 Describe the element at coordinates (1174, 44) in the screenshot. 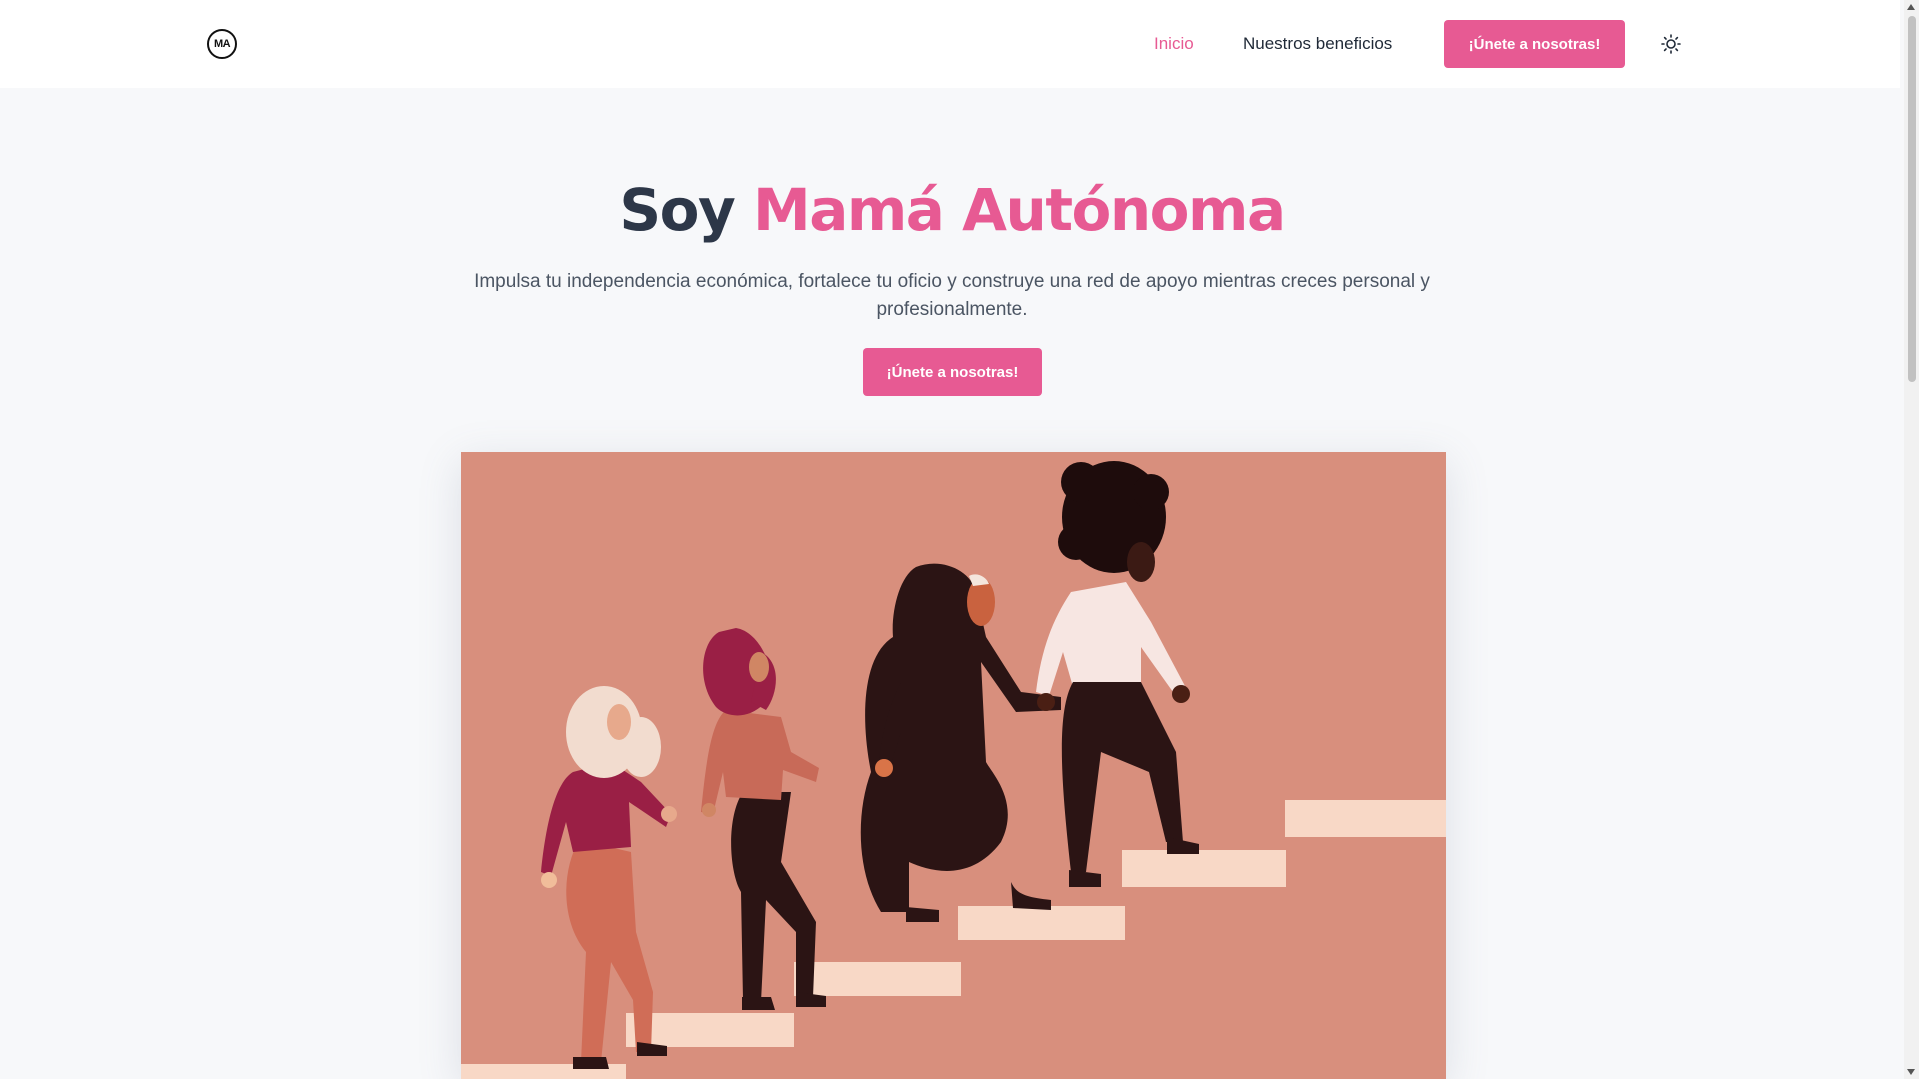

I see `nav-link-inicio: Inicio` at that location.